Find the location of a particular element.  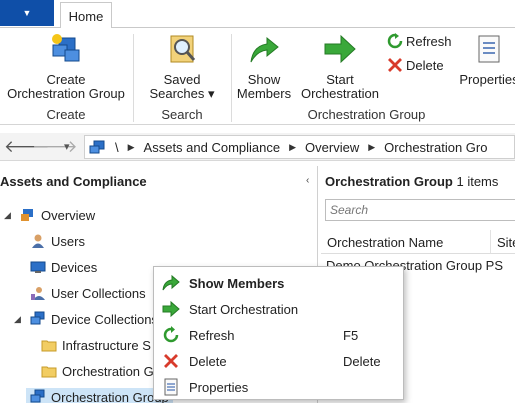

show-members-label-line2: Members is located at coordinates (264, 93).